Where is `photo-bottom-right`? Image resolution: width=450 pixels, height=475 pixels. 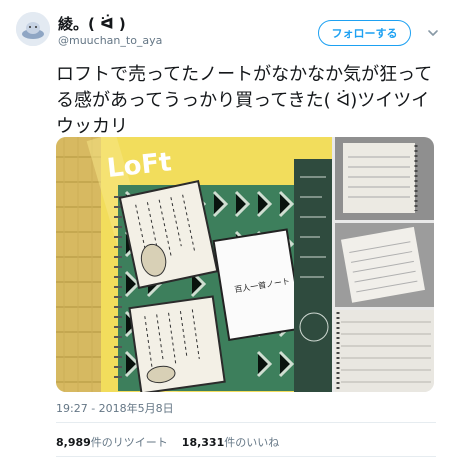 photo-bottom-right is located at coordinates (384, 351).